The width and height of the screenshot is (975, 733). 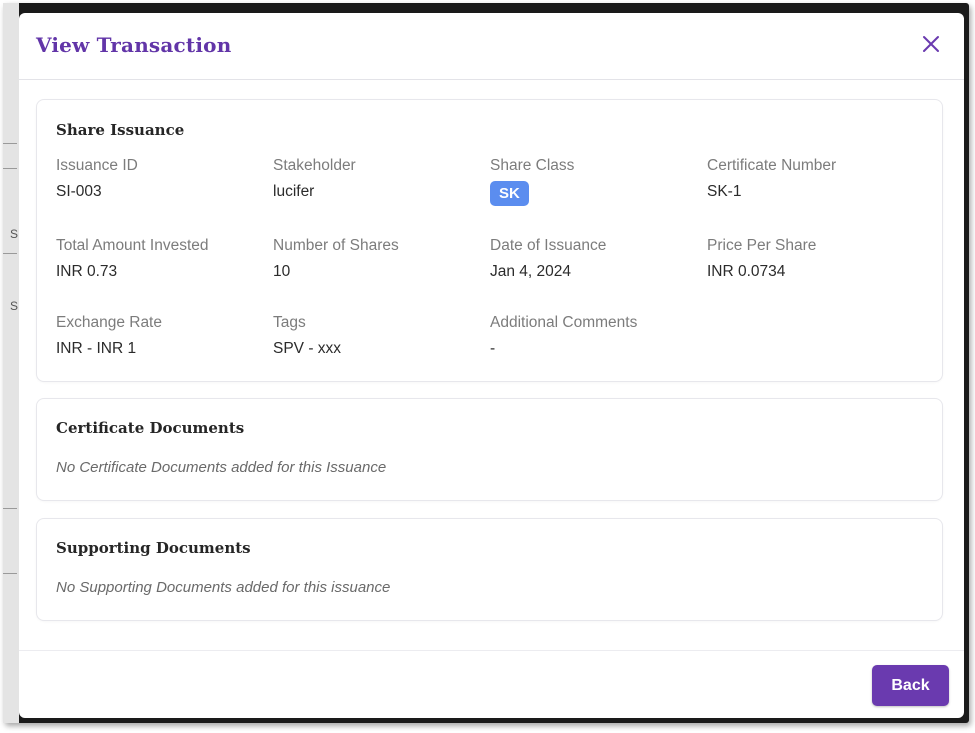 I want to click on field-label: Date of Issuance, so click(x=548, y=245).